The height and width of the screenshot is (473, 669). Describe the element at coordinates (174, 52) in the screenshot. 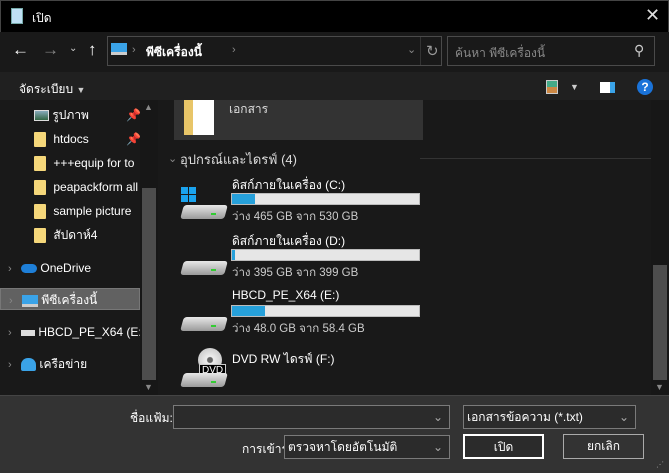

I see `breadcrumb: พีซีเครื่องนี้` at that location.